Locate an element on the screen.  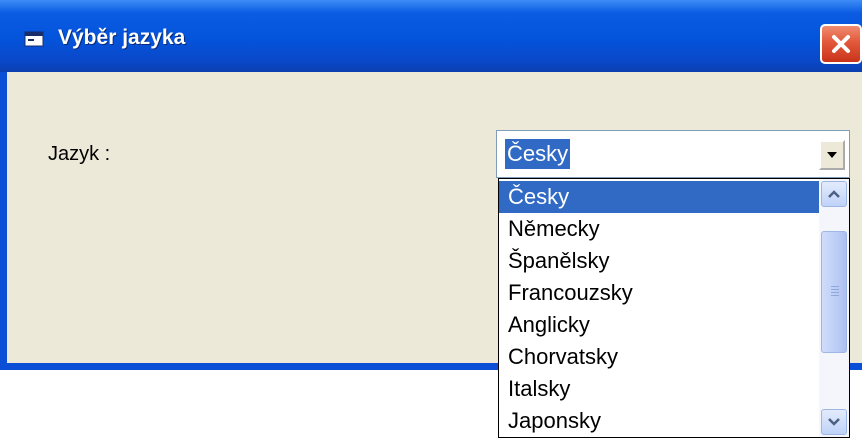
list-item: Německy is located at coordinates (659, 229).